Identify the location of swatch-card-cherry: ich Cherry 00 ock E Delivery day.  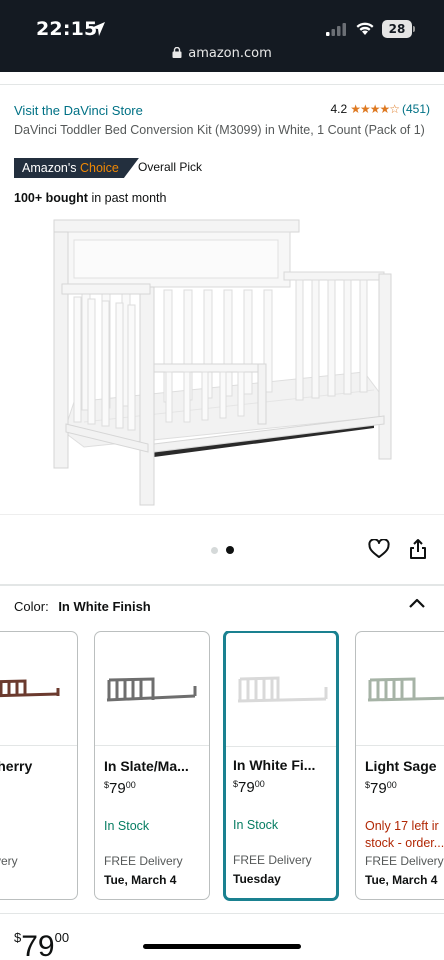
(39, 765).